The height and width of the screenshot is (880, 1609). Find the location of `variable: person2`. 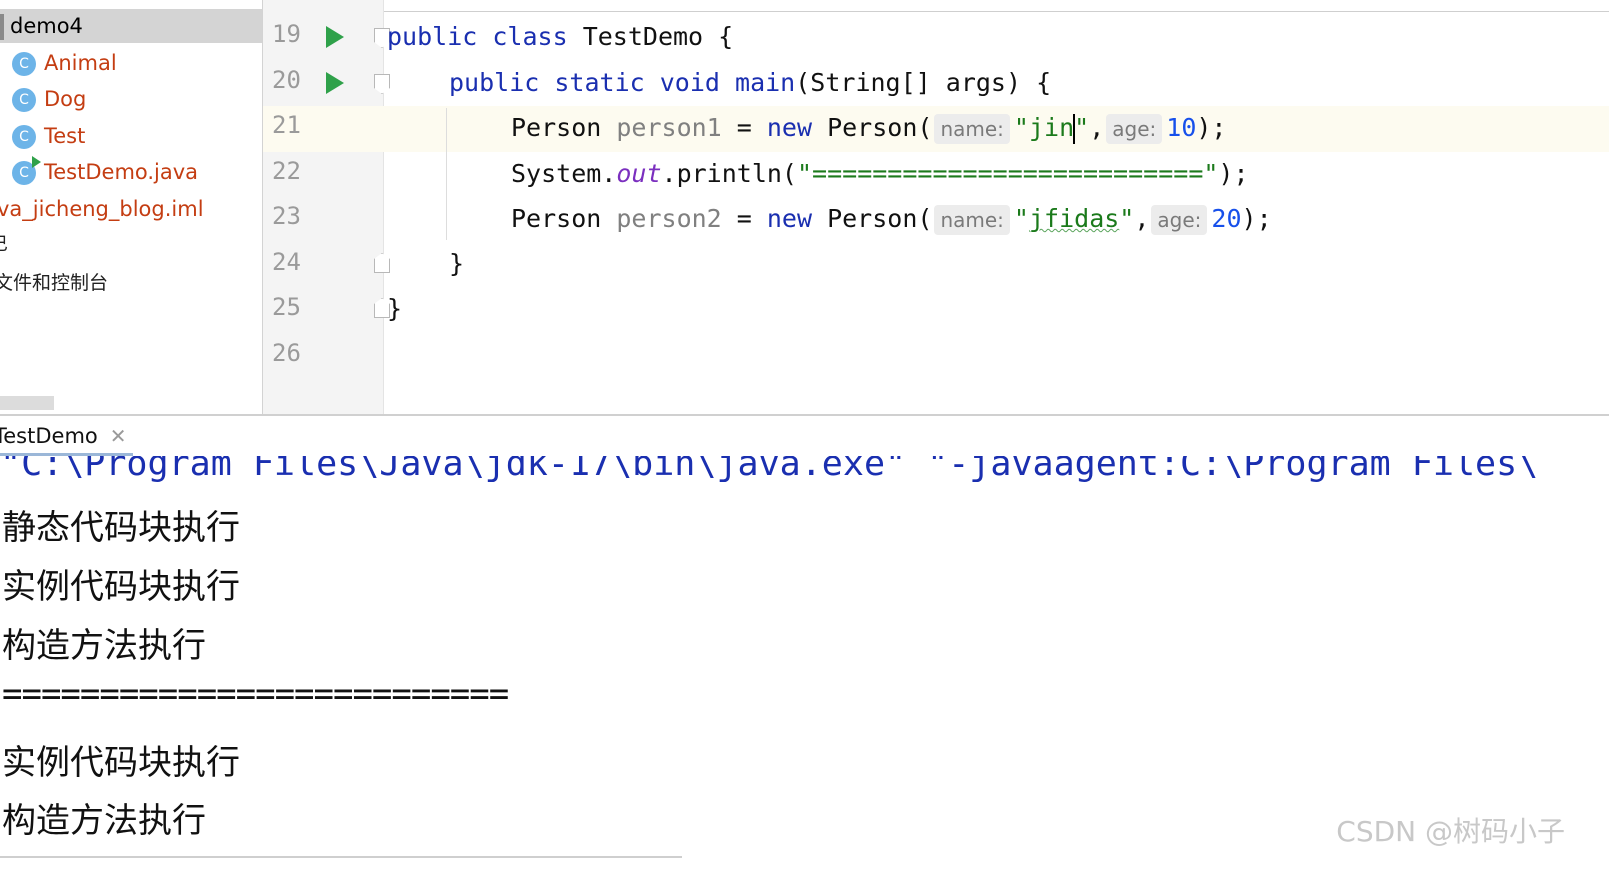

variable: person2 is located at coordinates (669, 218).